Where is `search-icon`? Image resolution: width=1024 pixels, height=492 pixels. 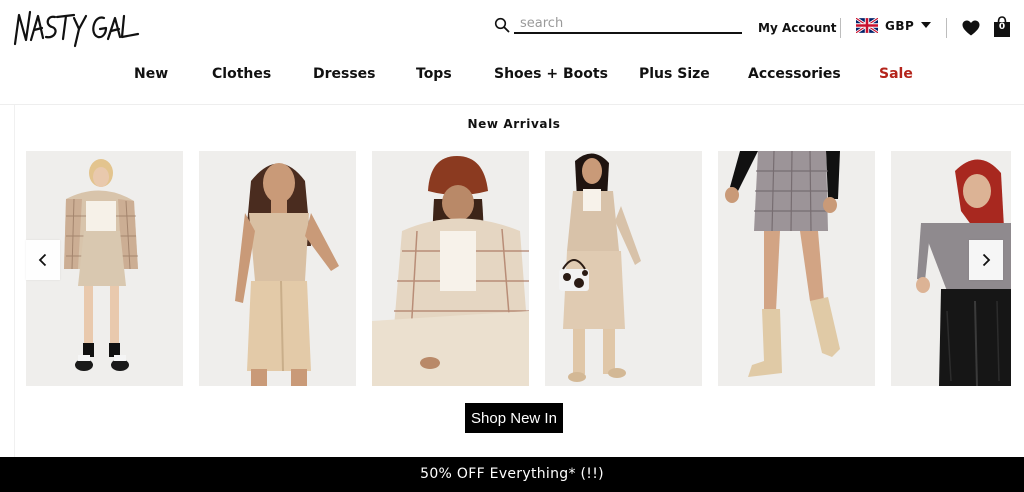 search-icon is located at coordinates (502, 25).